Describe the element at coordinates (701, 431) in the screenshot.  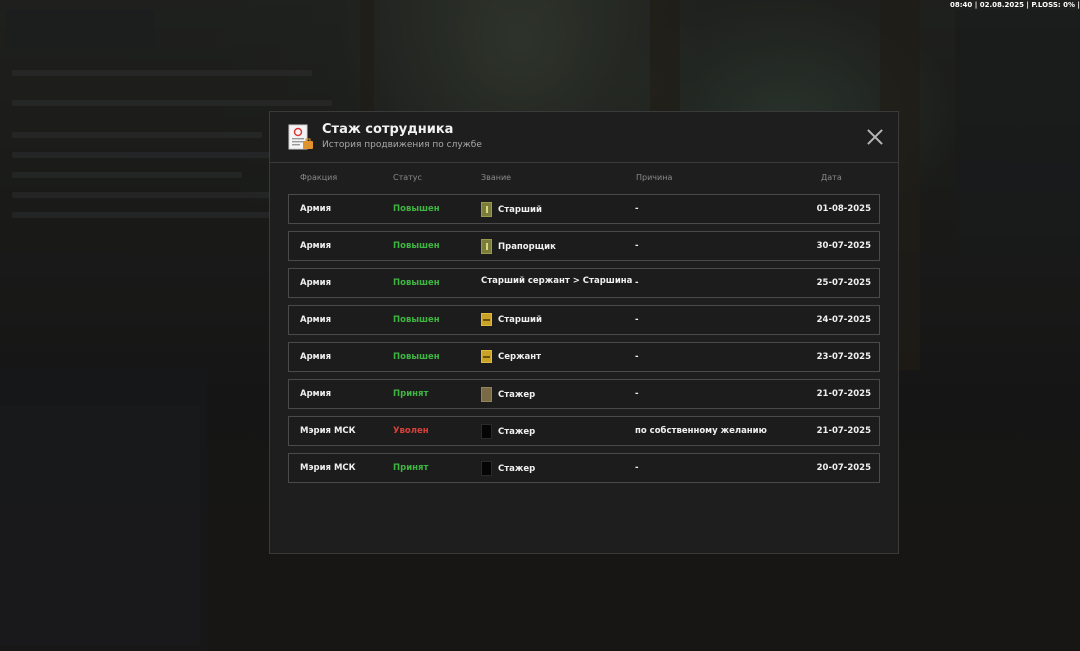
I see `row-reason: по собственному желанию` at that location.